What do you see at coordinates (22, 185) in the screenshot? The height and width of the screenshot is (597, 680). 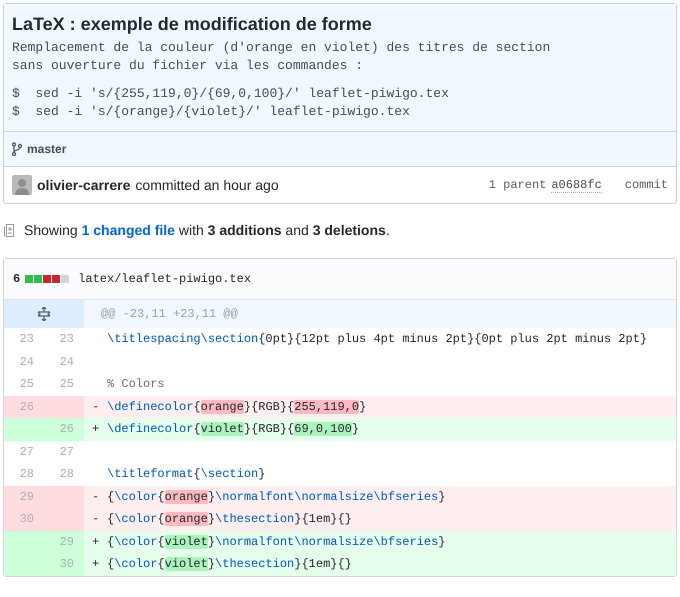 I see `avatar-icon` at bounding box center [22, 185].